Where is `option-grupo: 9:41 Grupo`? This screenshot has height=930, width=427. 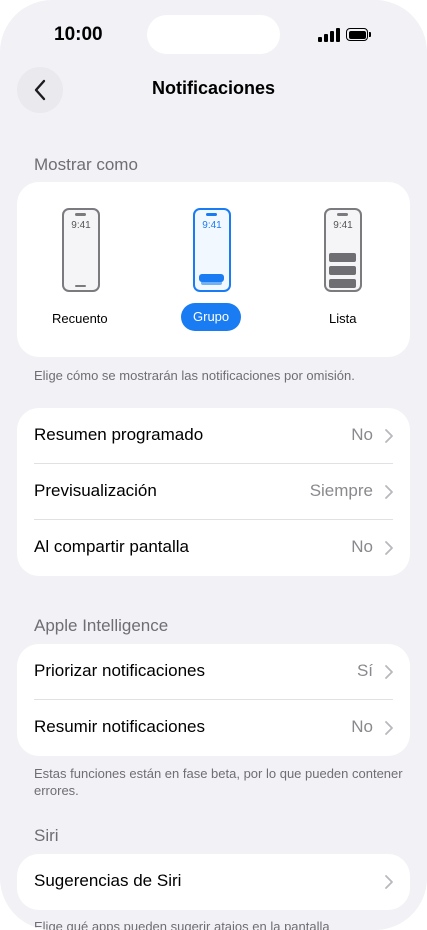
option-grupo: 9:41 Grupo is located at coordinates (217, 267).